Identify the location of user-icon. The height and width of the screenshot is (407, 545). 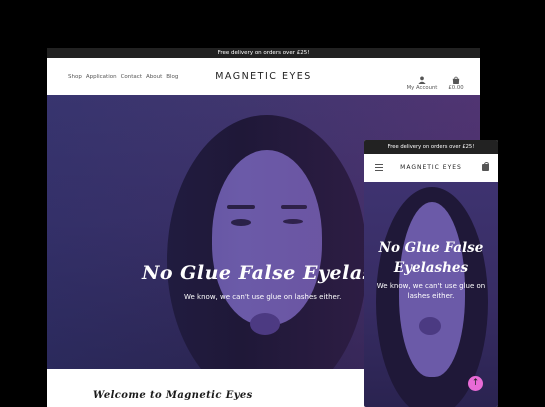
(422, 80).